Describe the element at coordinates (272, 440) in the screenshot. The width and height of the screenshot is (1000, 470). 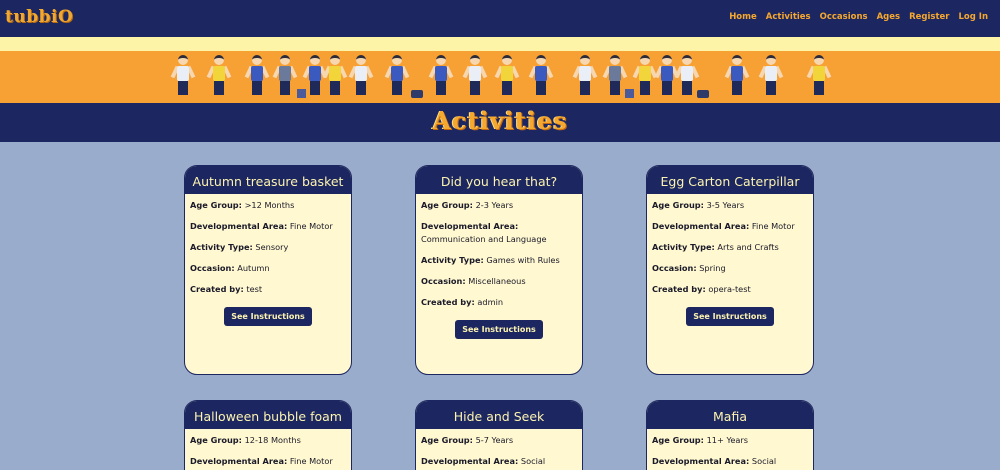
I see `age-group-value: 12-18 Months` at that location.